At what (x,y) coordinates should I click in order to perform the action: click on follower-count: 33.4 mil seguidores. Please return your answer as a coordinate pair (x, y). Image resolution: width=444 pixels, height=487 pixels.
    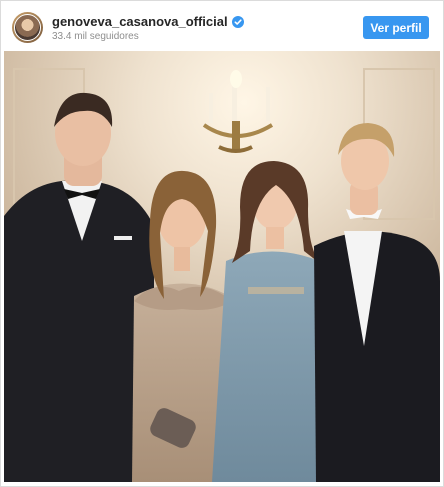
    Looking at the image, I should click on (95, 36).